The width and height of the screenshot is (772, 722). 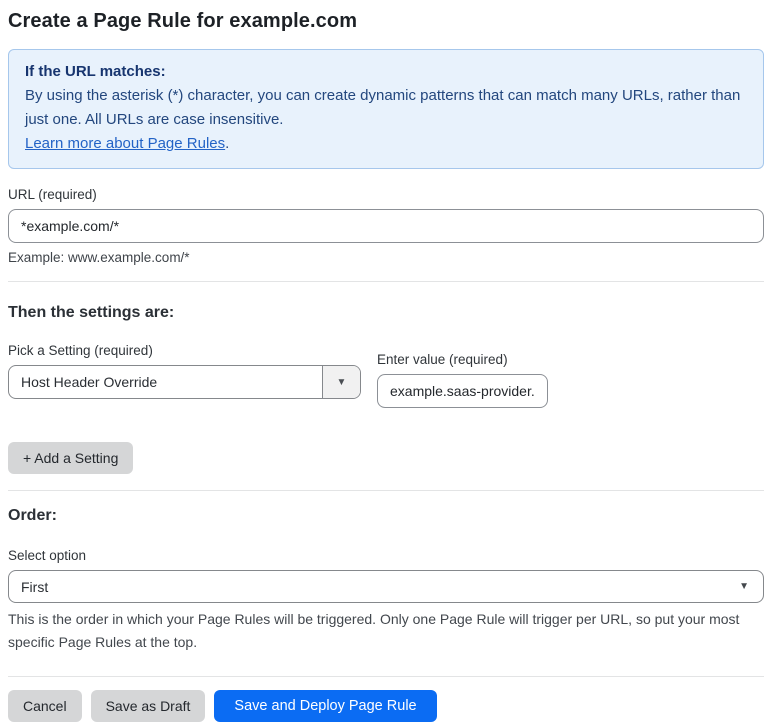 I want to click on info-box-link-line: Learn more about Page Rules., so click(x=386, y=144).